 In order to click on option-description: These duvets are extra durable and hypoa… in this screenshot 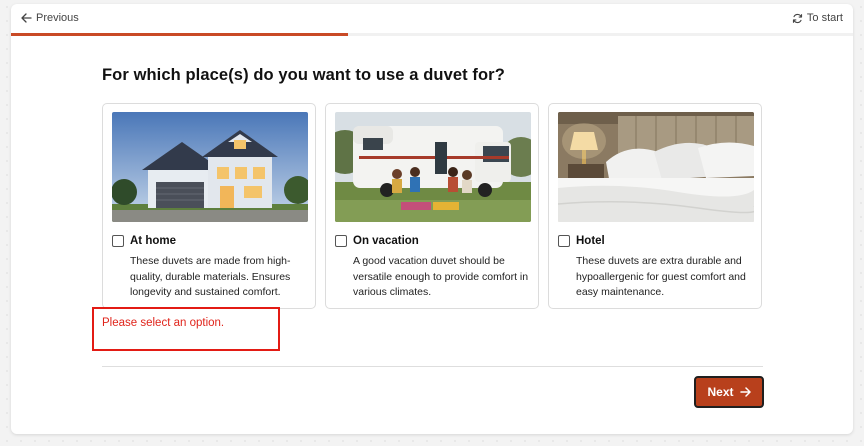, I will do `click(661, 276)`.